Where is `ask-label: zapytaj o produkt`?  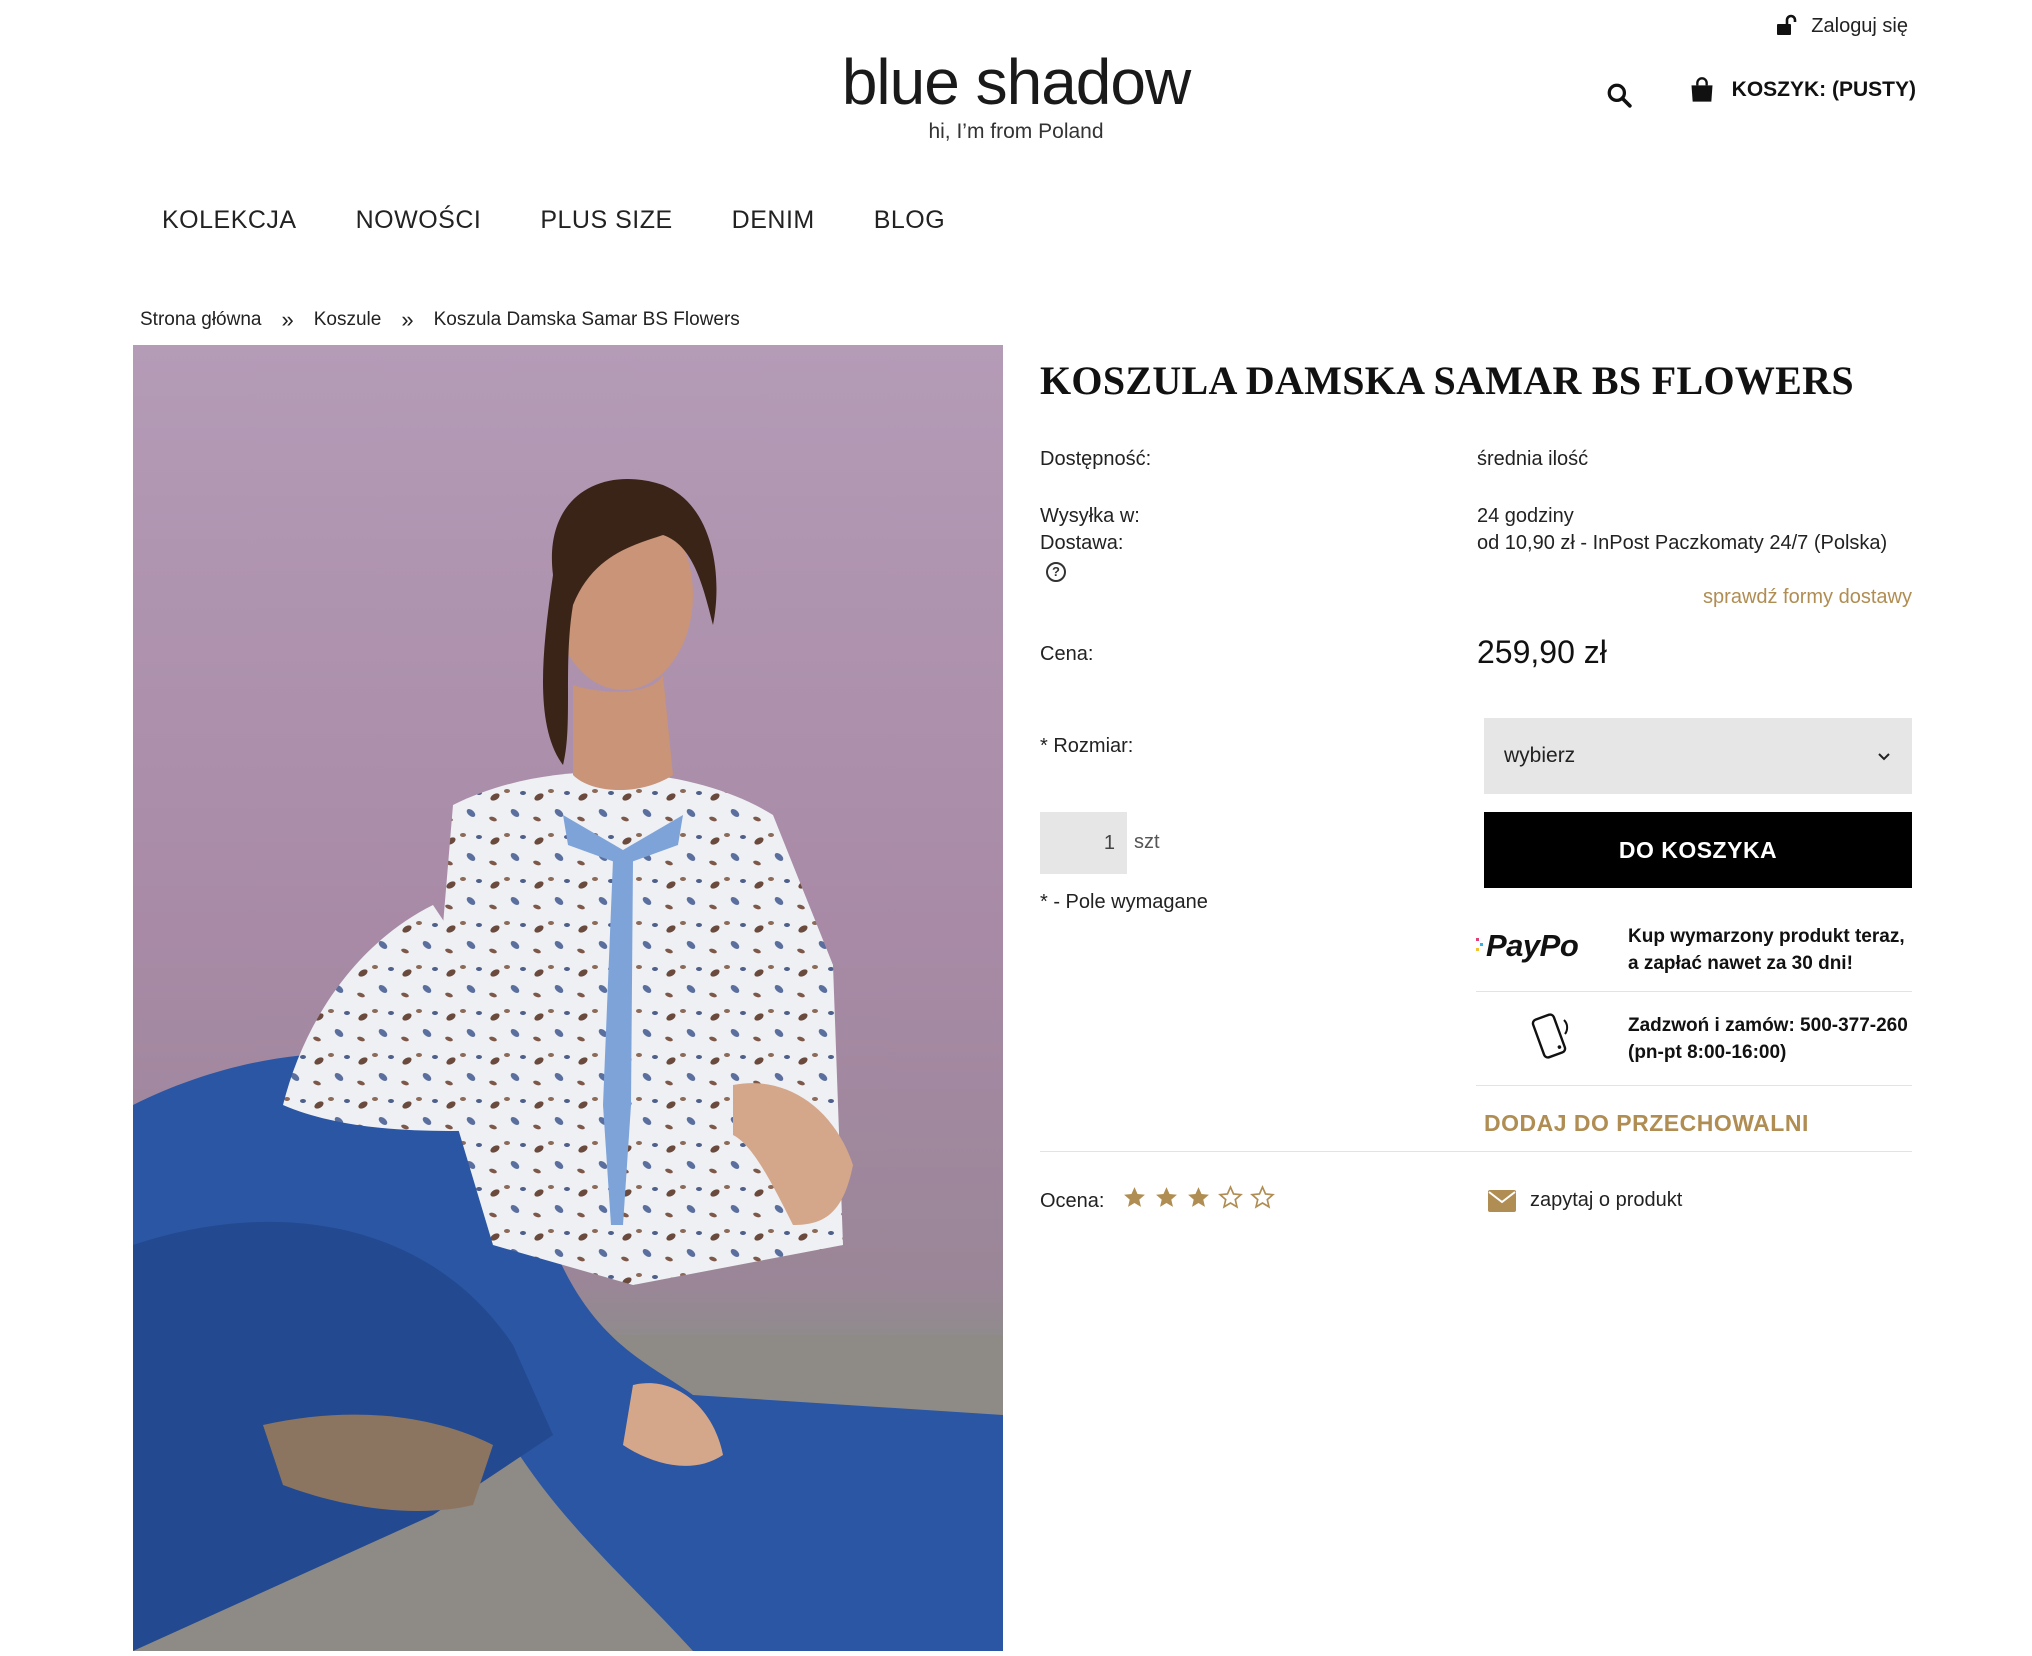
ask-label: zapytaj o produkt is located at coordinates (1606, 1200).